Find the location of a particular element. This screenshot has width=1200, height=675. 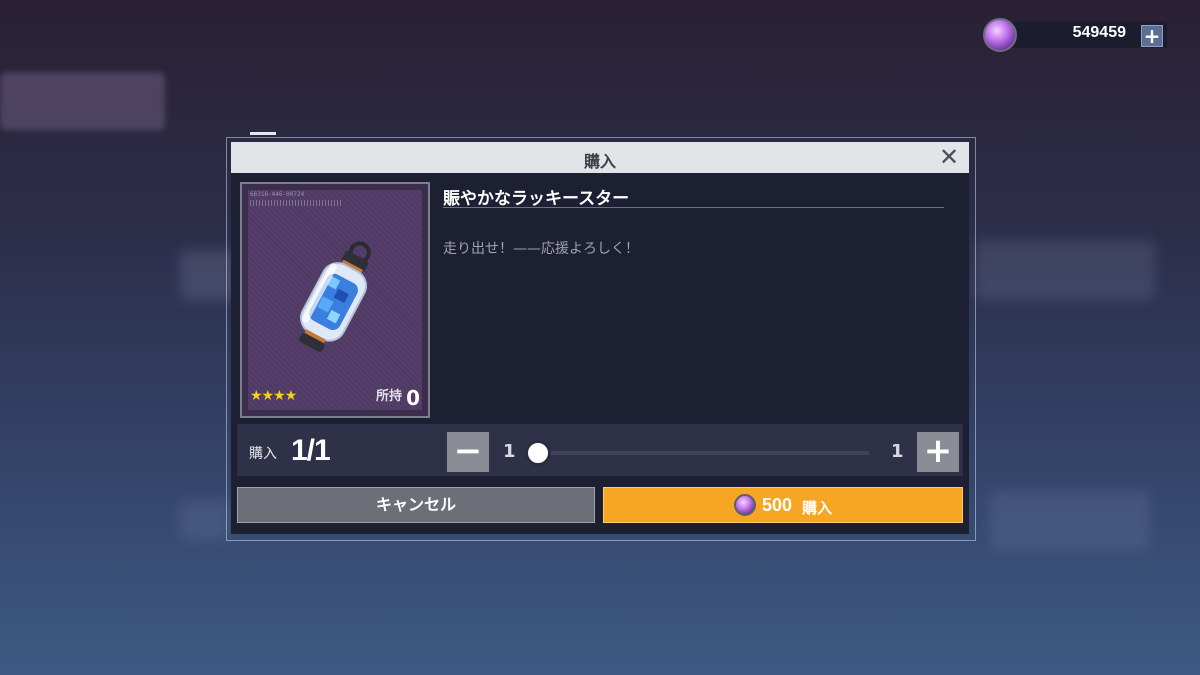

decrease-quantity-button: − is located at coordinates (468, 452).